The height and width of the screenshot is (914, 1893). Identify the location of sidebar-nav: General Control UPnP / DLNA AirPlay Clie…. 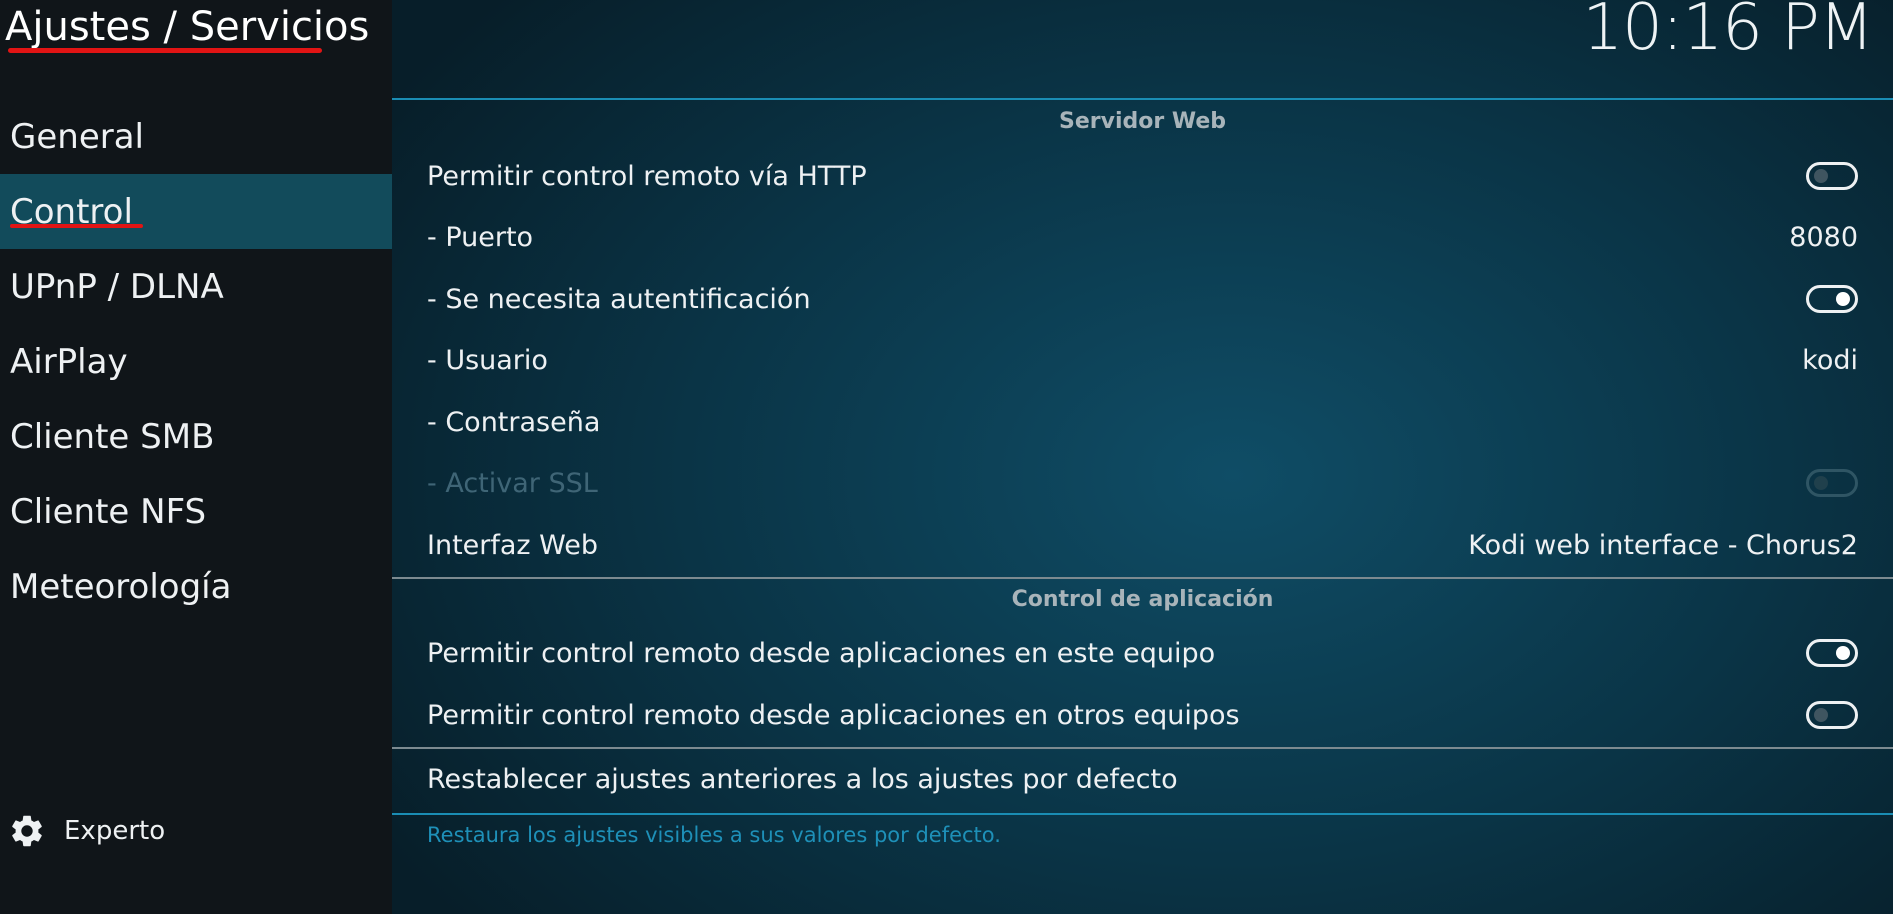
(196, 361).